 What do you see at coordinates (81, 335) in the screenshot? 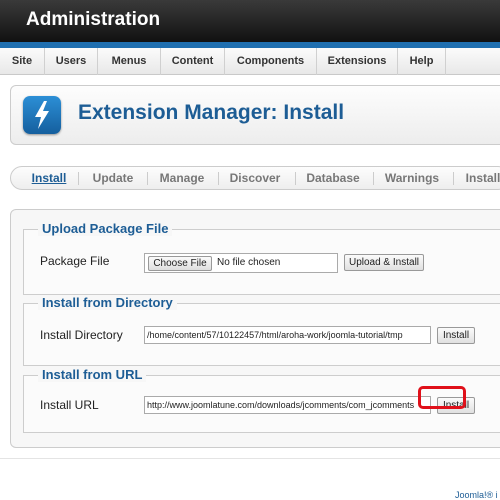
I see `install-directory-label: Install Directory` at bounding box center [81, 335].